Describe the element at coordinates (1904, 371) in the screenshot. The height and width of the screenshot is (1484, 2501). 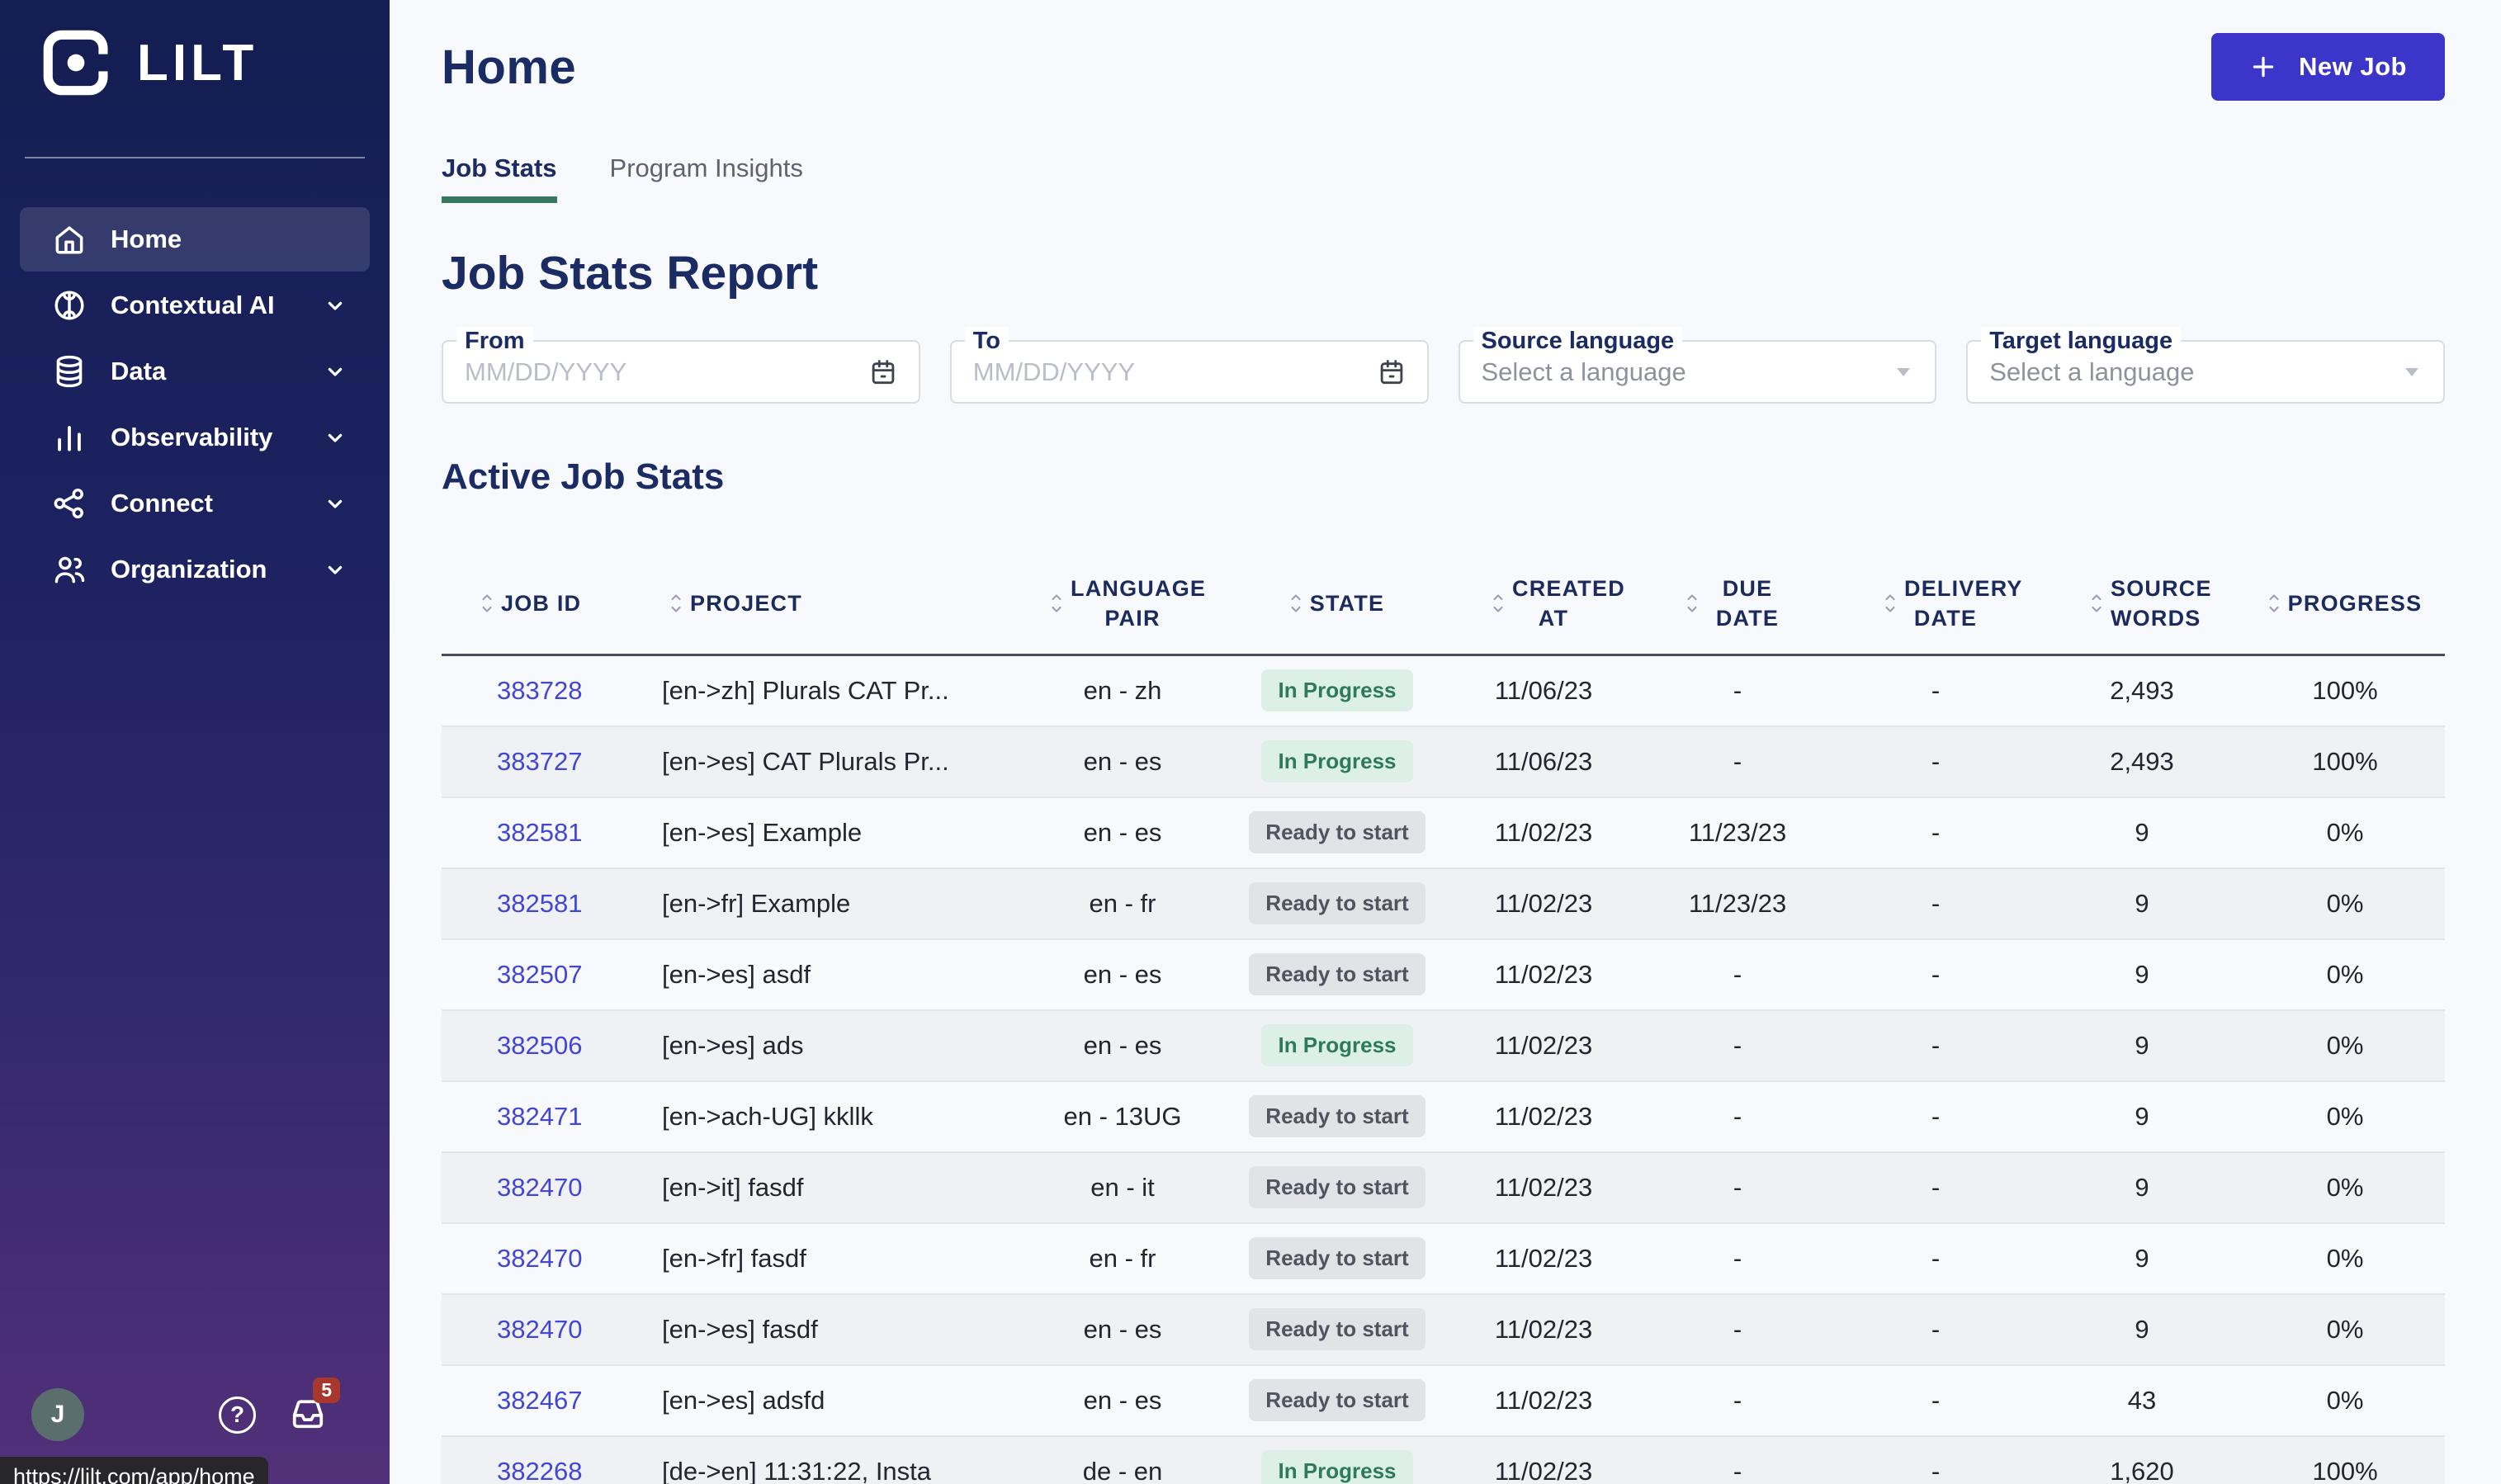
I see `caret-down-icon` at that location.